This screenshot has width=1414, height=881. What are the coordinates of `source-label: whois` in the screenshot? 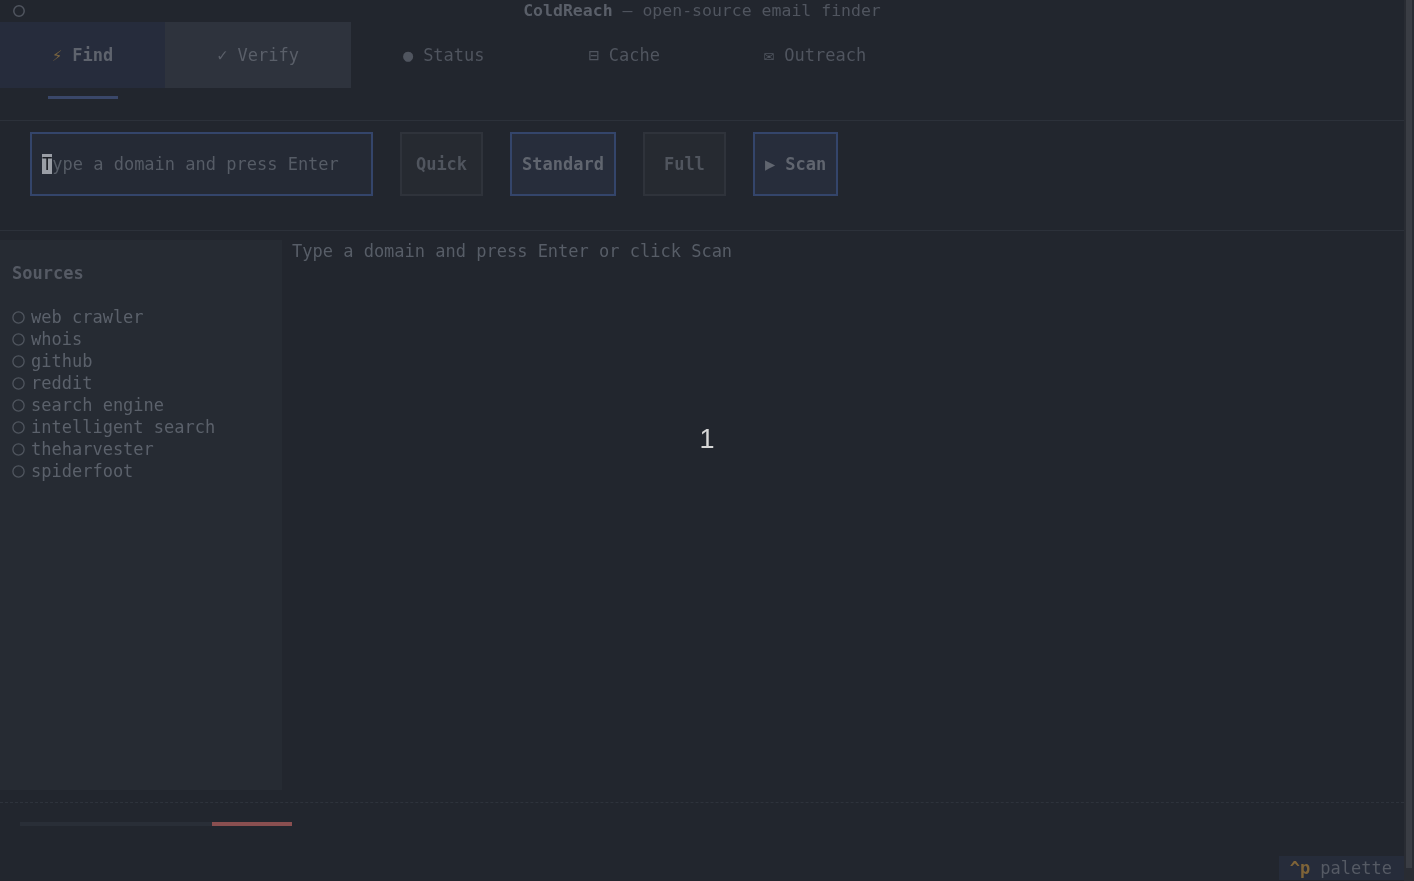 It's located at (57, 339).